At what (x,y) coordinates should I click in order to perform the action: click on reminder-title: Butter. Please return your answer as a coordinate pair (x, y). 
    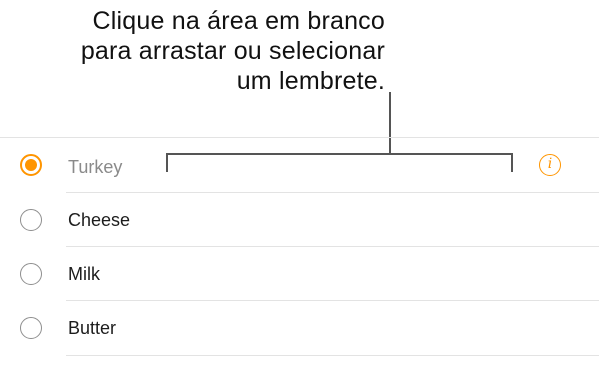
    Looking at the image, I should click on (92, 328).